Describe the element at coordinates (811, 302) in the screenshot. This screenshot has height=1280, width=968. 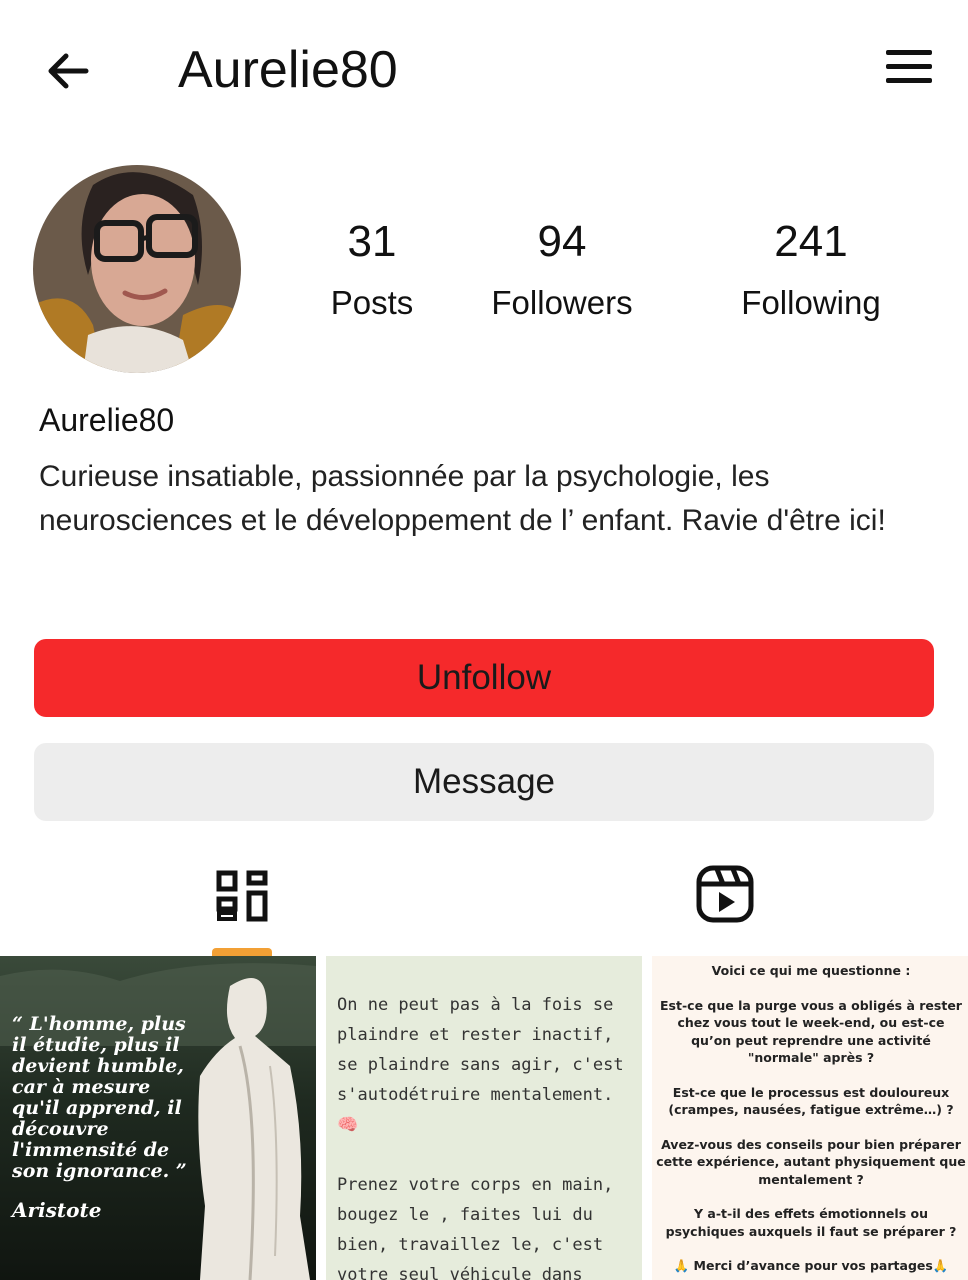
I see `following-label: Following` at that location.